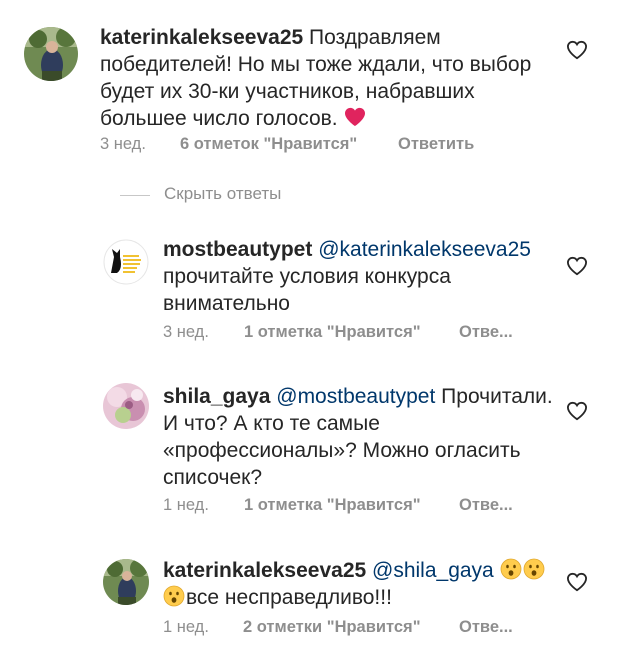  Describe the element at coordinates (289, 597) in the screenshot. I see `comment-body: все несправедливо!!!` at that location.